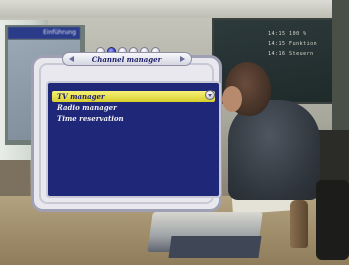  Describe the element at coordinates (210, 95) in the screenshot. I see `scroll-arrow-icon` at that location.